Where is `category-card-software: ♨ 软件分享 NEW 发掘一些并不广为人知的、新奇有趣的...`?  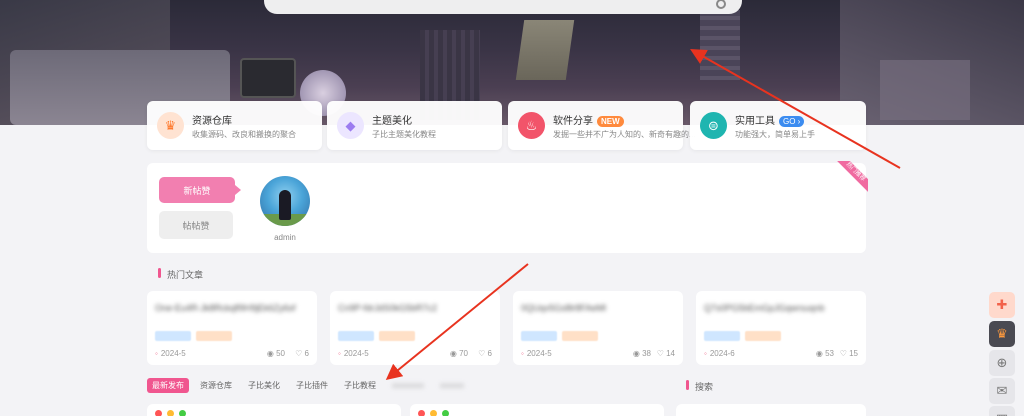 category-card-software: ♨ 软件分享 NEW 发掘一些并不广为人知的、新奇有趣的... is located at coordinates (602, 125).